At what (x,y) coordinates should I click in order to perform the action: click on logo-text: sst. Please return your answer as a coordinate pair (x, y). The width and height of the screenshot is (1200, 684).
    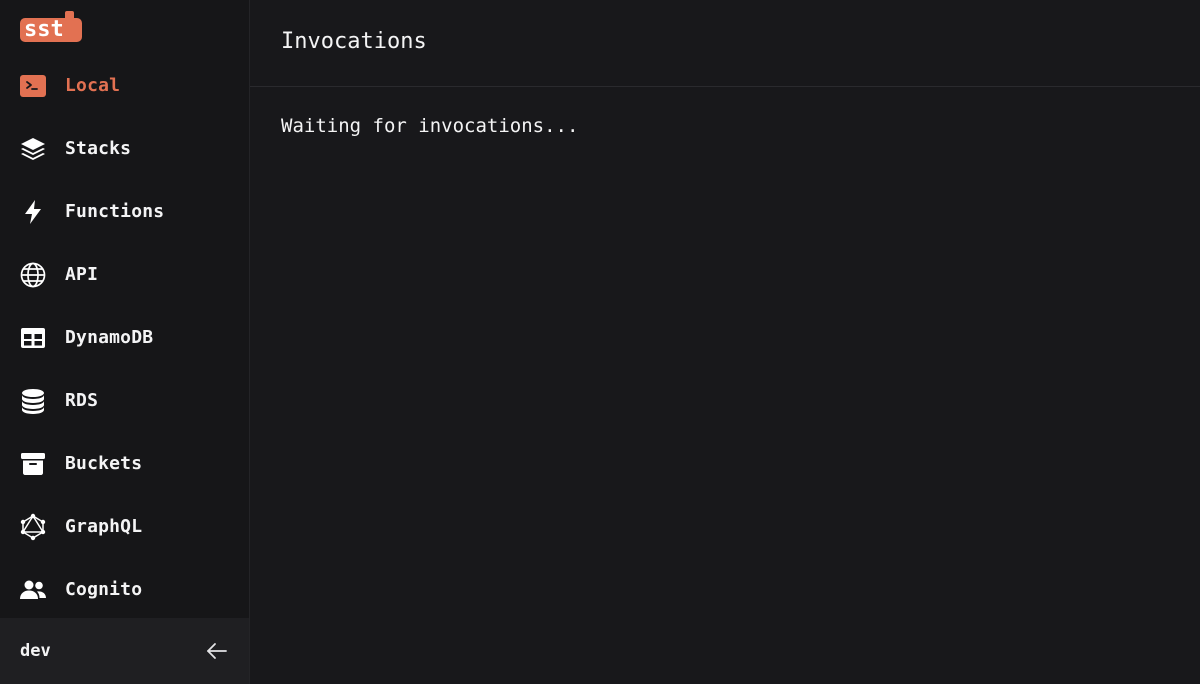
    Looking at the image, I should click on (44, 29).